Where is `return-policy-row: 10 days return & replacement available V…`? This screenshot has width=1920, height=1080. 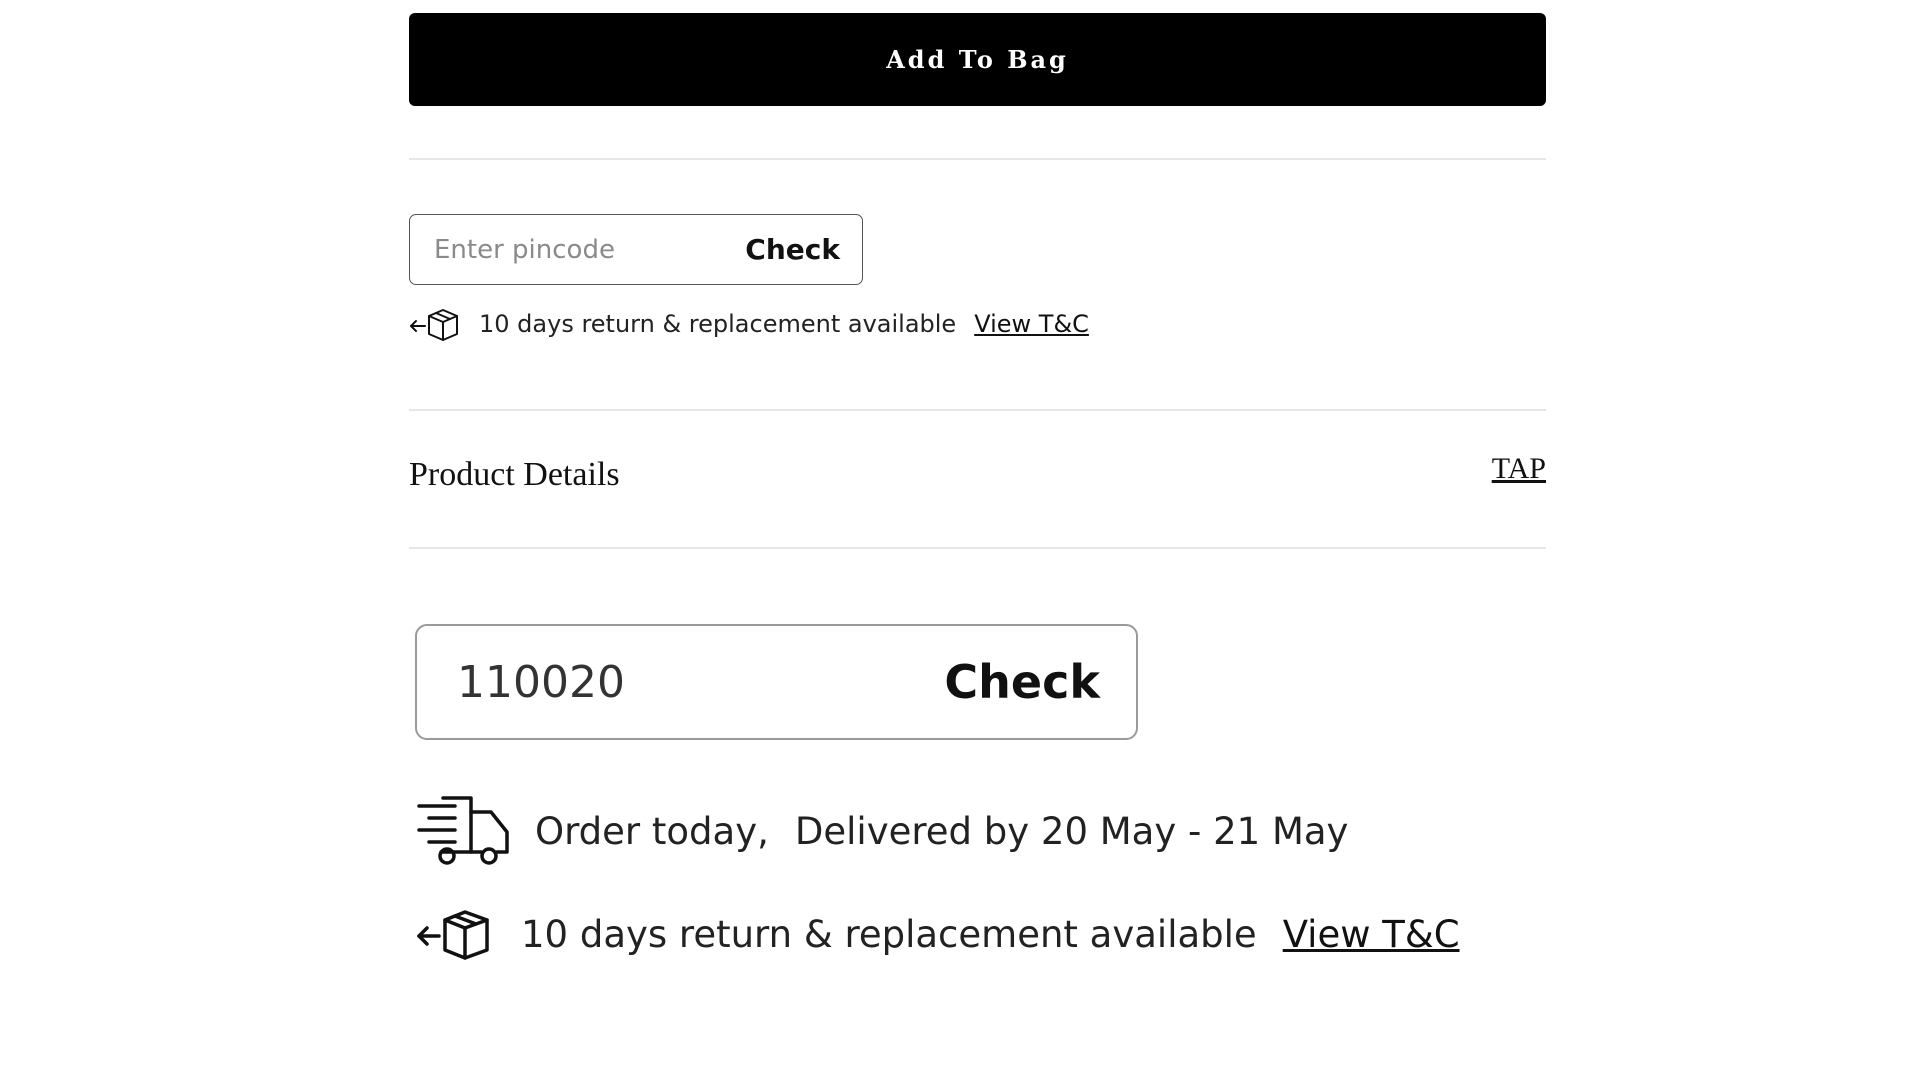
return-policy-row: 10 days return & replacement available V… is located at coordinates (749, 324).